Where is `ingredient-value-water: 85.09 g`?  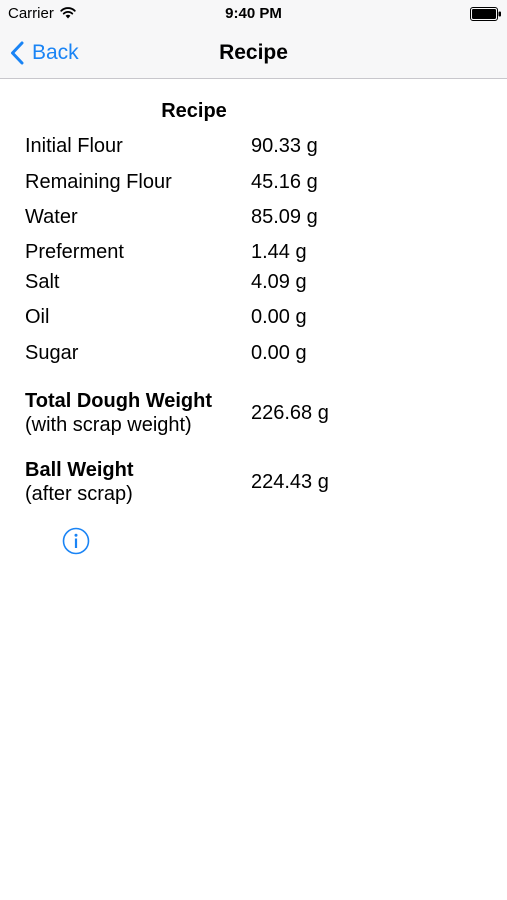
ingredient-value-water: 85.09 g is located at coordinates (284, 217).